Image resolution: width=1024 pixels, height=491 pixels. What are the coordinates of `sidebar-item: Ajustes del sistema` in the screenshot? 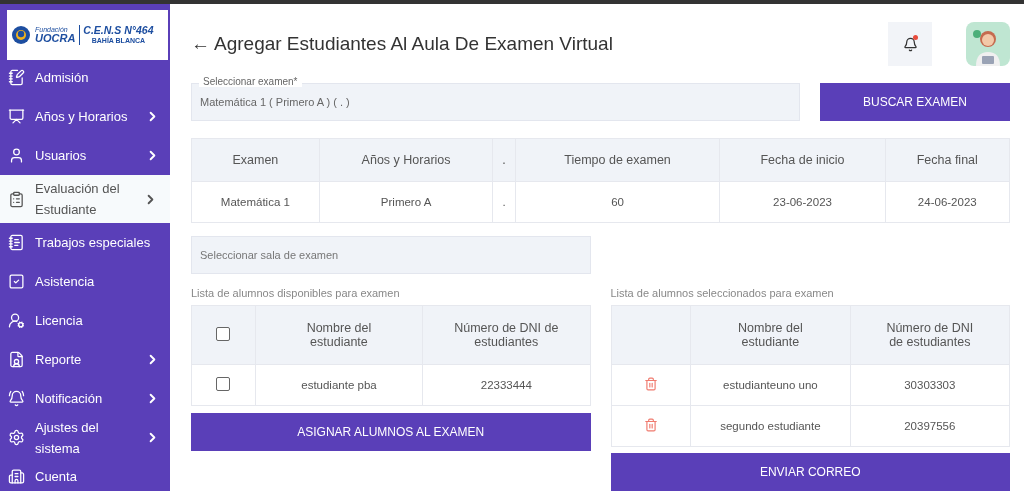 It's located at (85, 437).